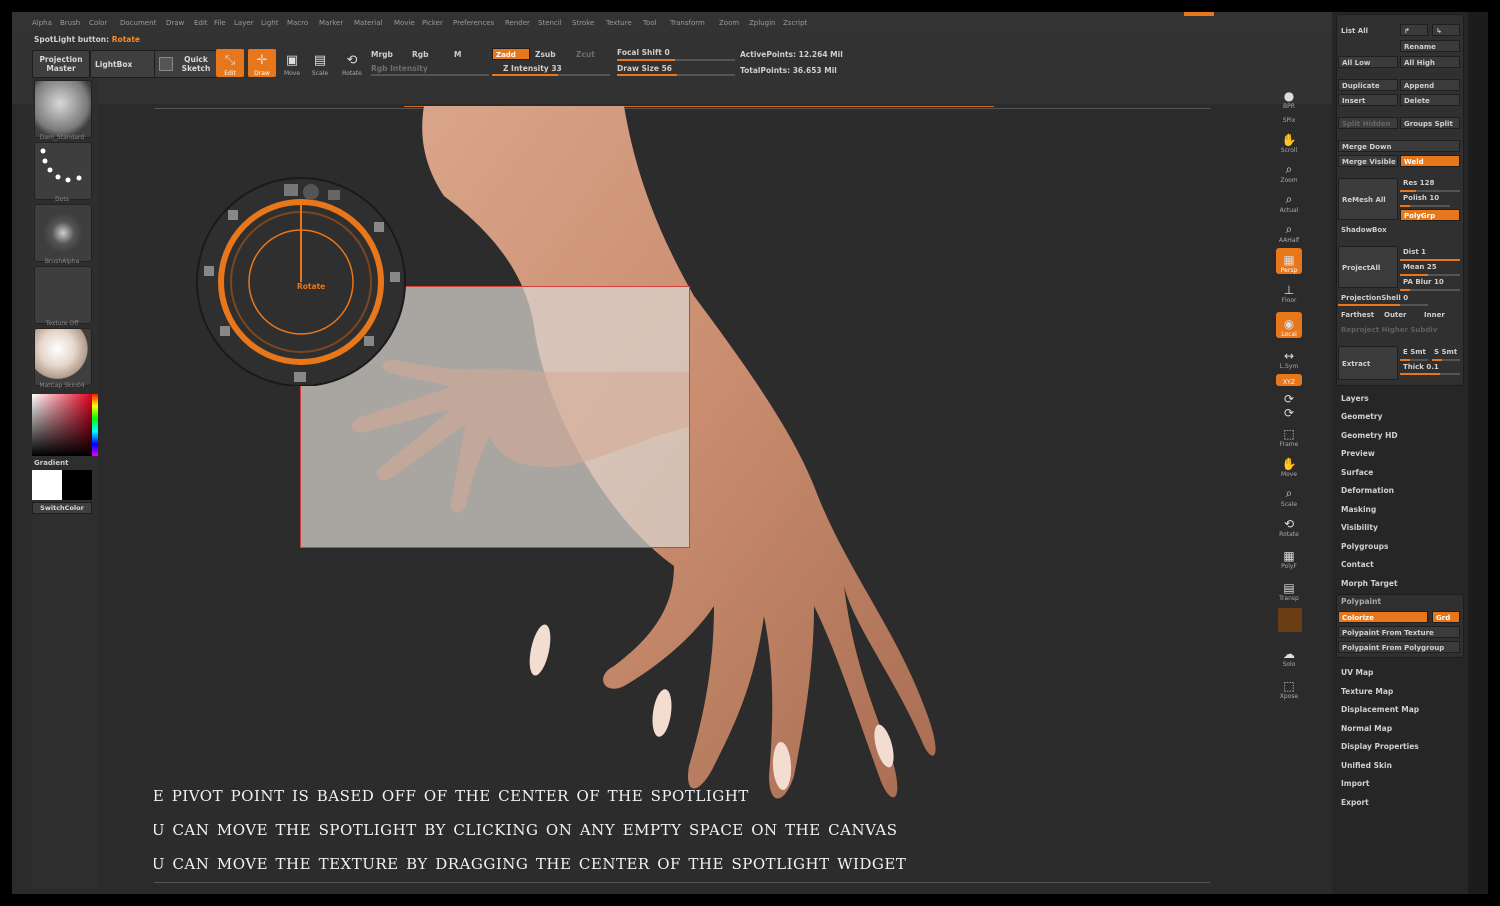  I want to click on all-low-button: All Low, so click(1368, 62).